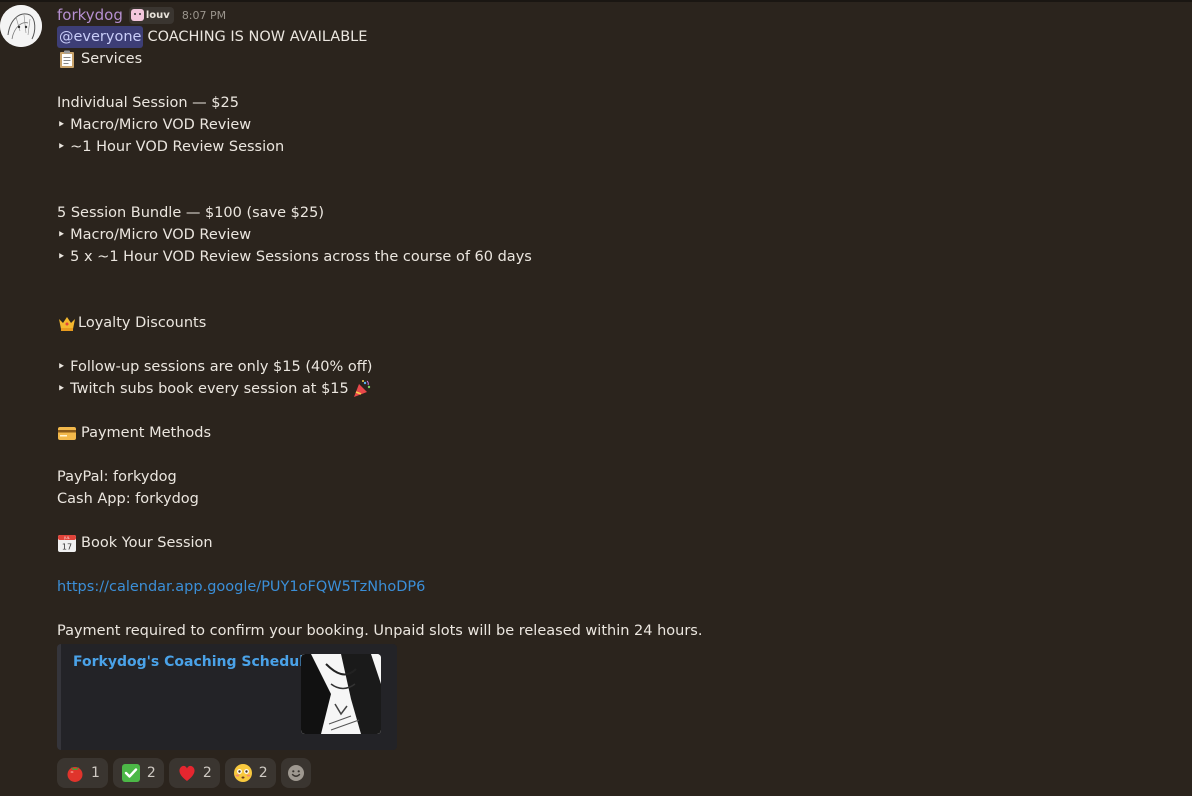  Describe the element at coordinates (204, 15) in the screenshot. I see `timestamp: 8:07 PM` at that location.